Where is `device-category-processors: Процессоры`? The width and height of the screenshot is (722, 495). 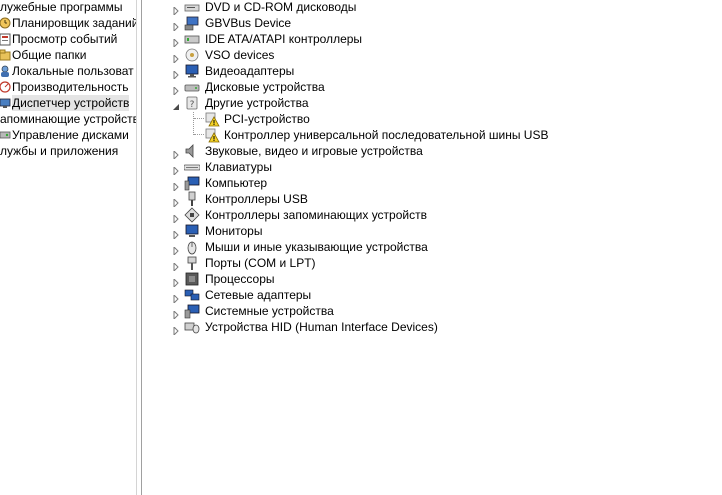 device-category-processors: Процессоры is located at coordinates (432, 280).